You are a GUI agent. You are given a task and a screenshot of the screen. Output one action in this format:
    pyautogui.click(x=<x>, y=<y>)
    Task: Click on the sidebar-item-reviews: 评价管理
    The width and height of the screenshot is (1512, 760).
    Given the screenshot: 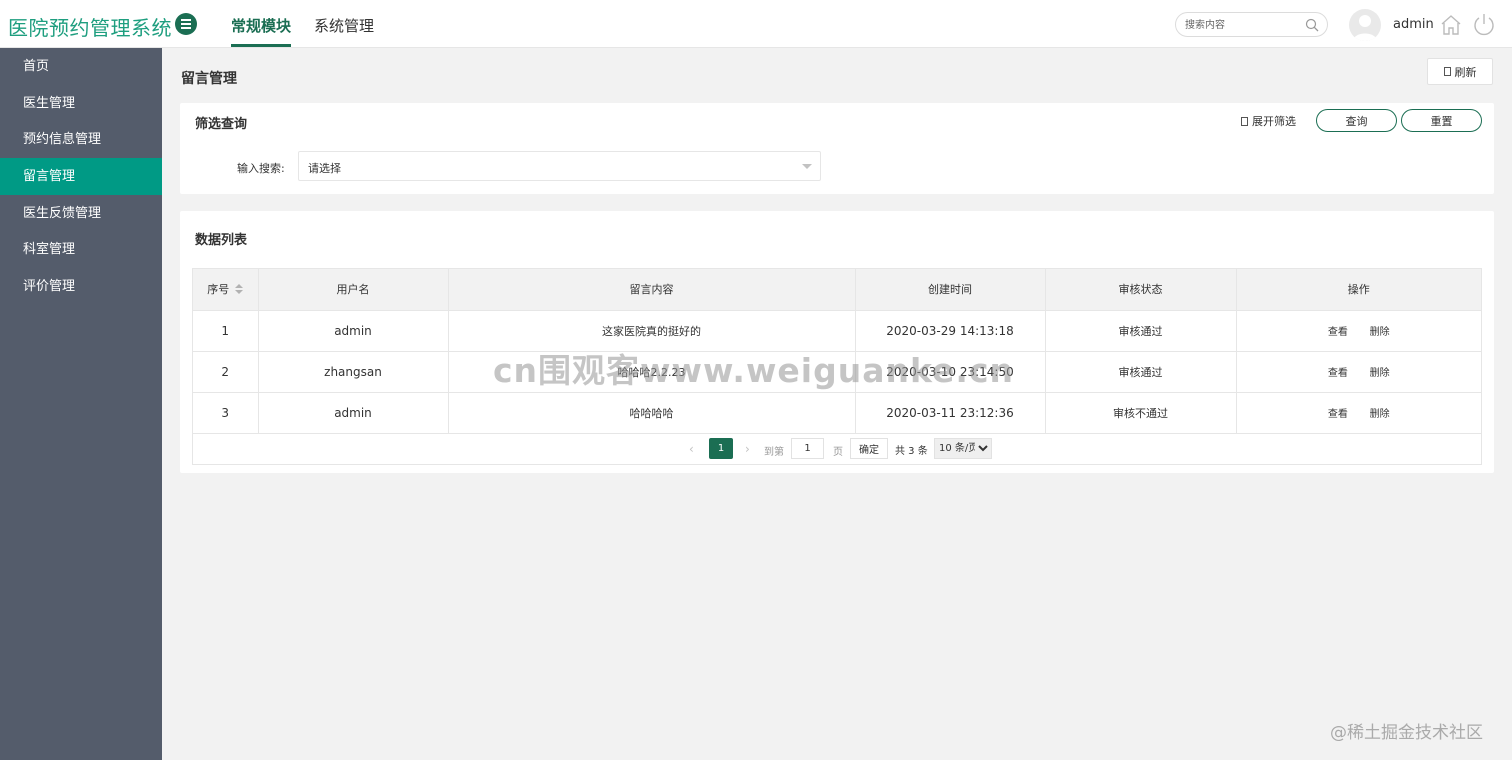 What is the action you would take?
    pyautogui.click(x=81, y=286)
    